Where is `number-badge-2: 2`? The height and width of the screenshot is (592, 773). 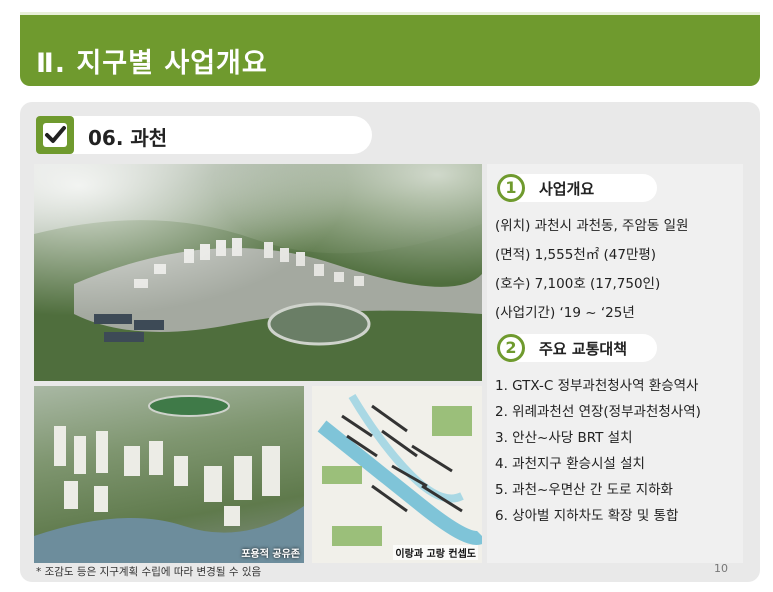 number-badge-2: 2 is located at coordinates (511, 348).